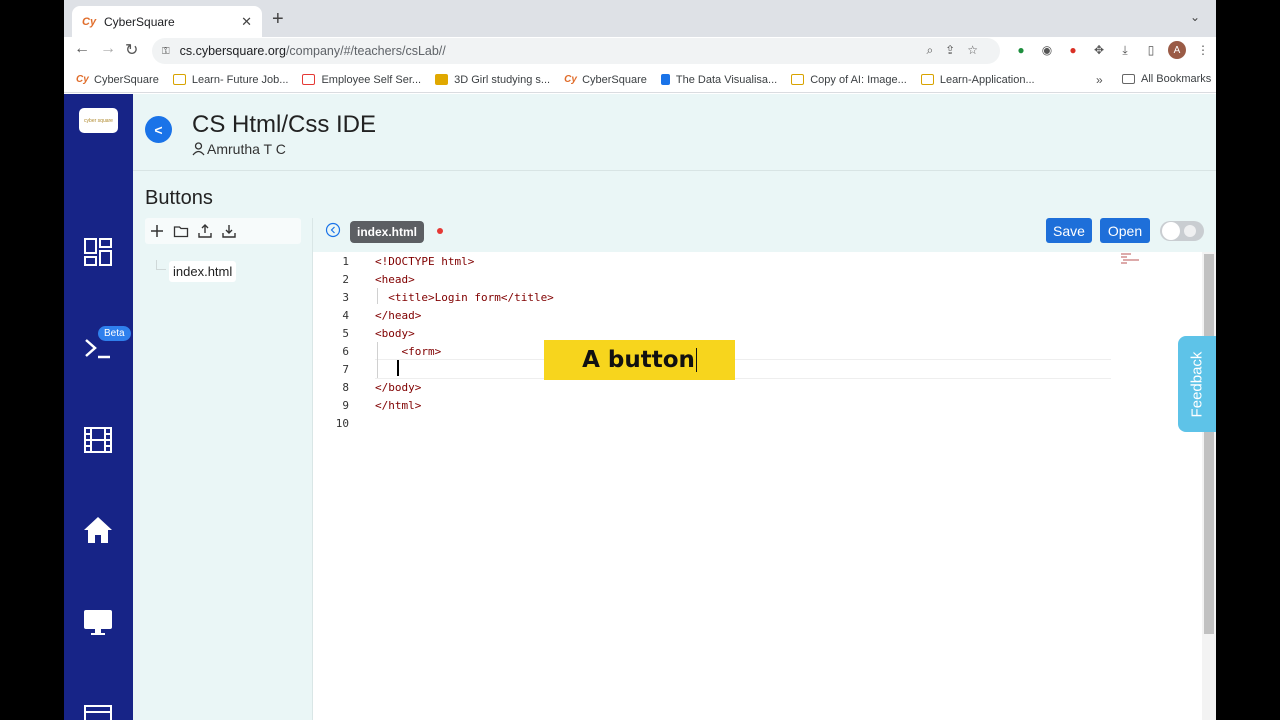 The height and width of the screenshot is (720, 1280). I want to click on browser-tab: Cy CyberSquare ✕, so click(167, 21).